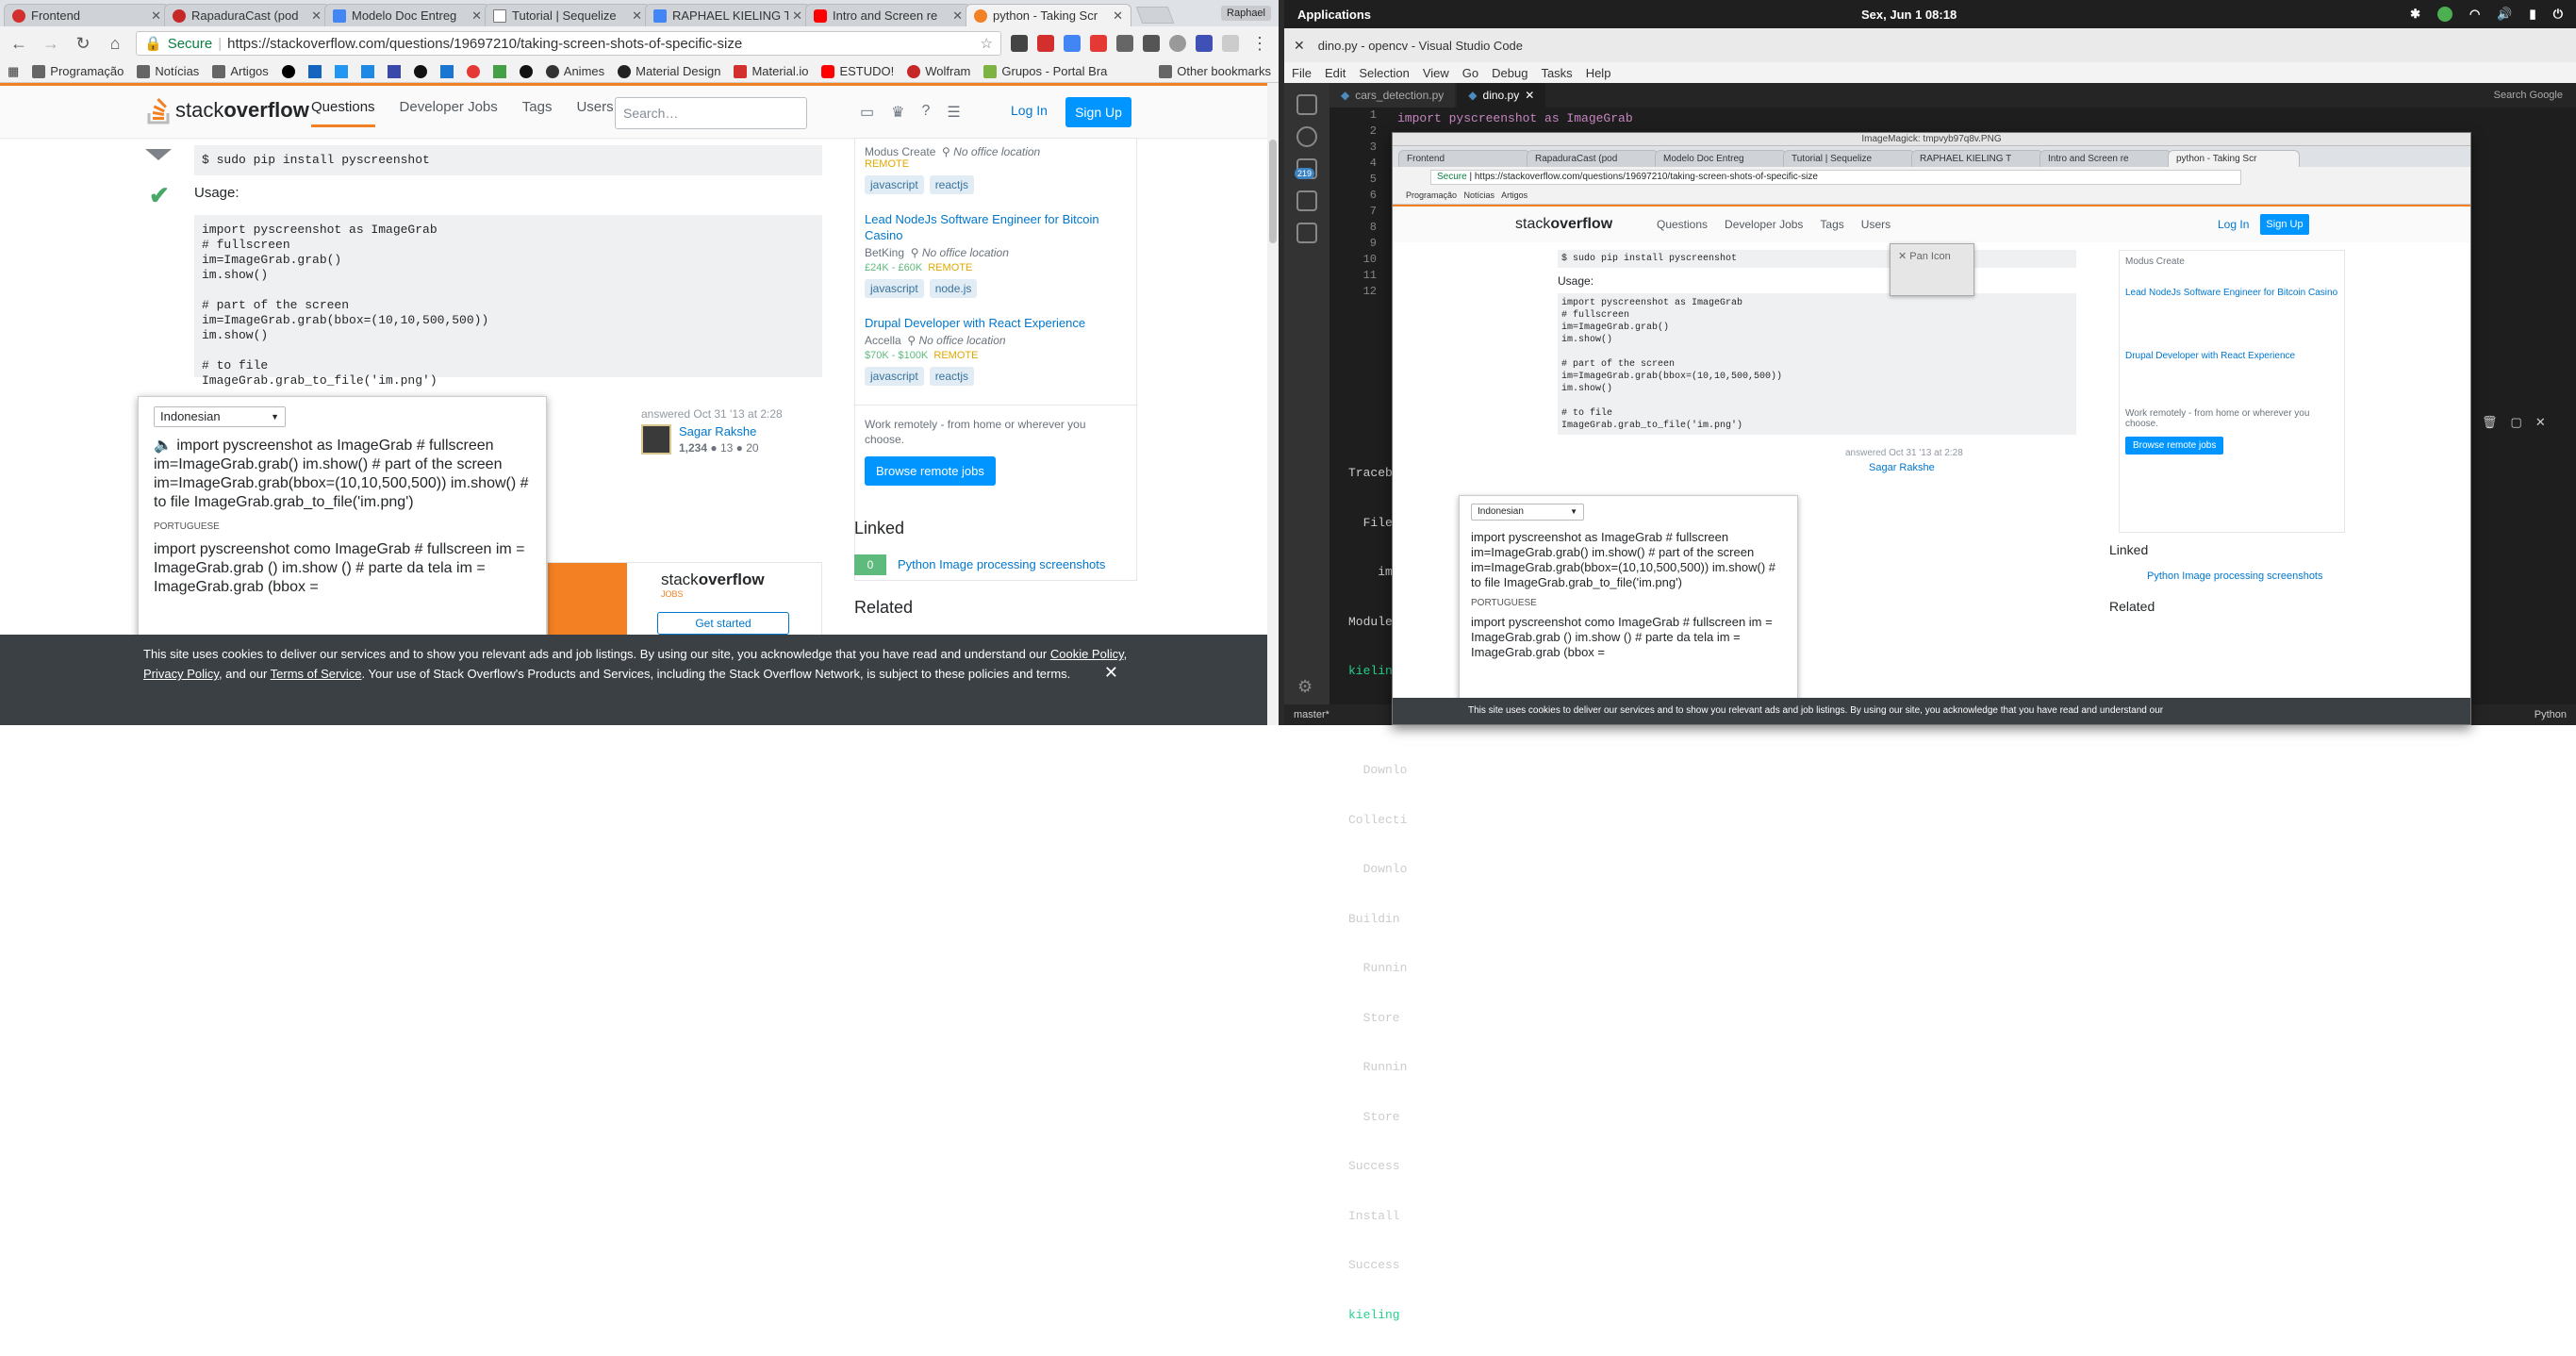 The image size is (2576, 1356). Describe the element at coordinates (1509, 73) in the screenshot. I see `menu-debug: Debug` at that location.